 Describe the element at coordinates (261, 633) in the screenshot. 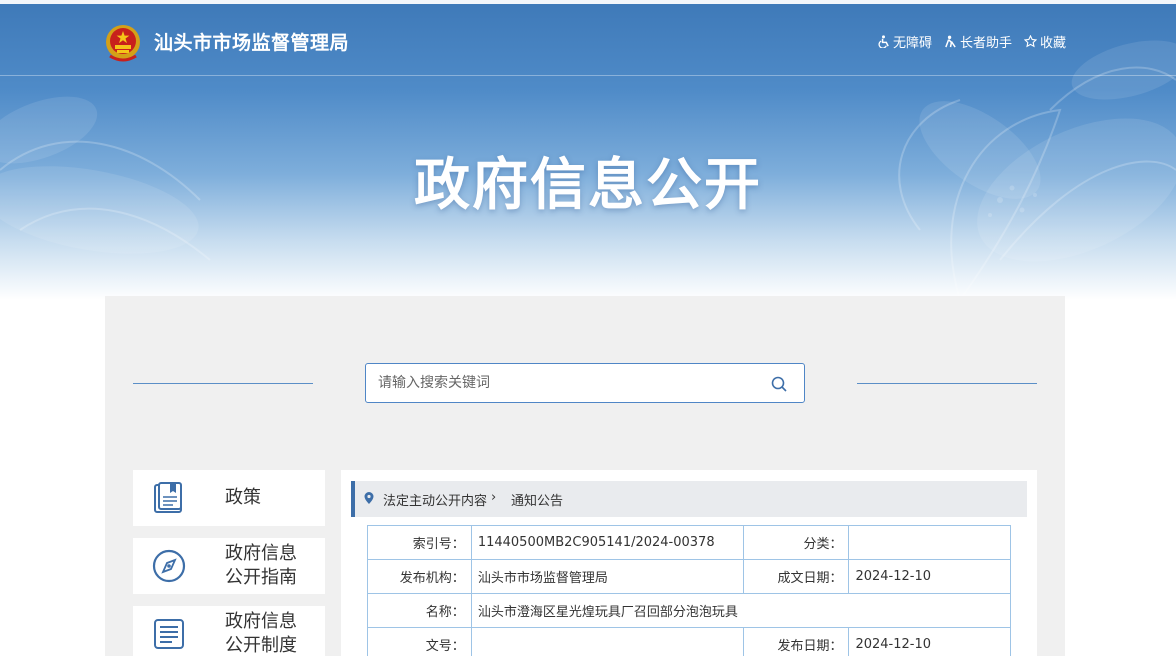

I see `sidebar-item-label: 政府信息 公开制度` at that location.